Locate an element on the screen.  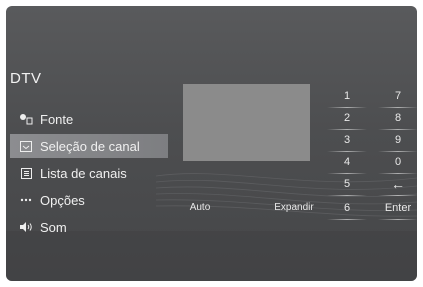
menu-label: Seleção de canal is located at coordinates (90, 146).